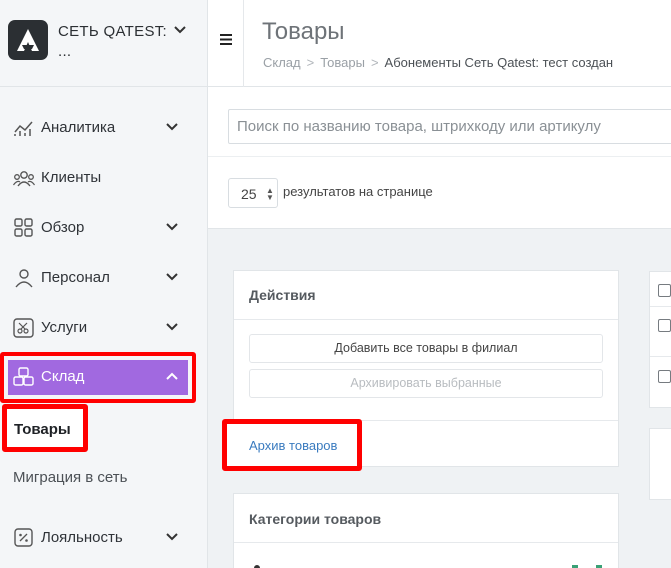 The width and height of the screenshot is (671, 568). Describe the element at coordinates (42, 429) in the screenshot. I see `sidebar-subitem-label: Товары` at that location.